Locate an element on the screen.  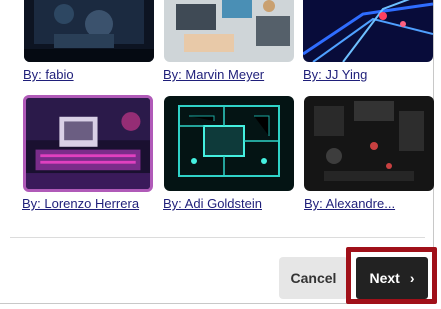
footer-divider is located at coordinates (217, 237).